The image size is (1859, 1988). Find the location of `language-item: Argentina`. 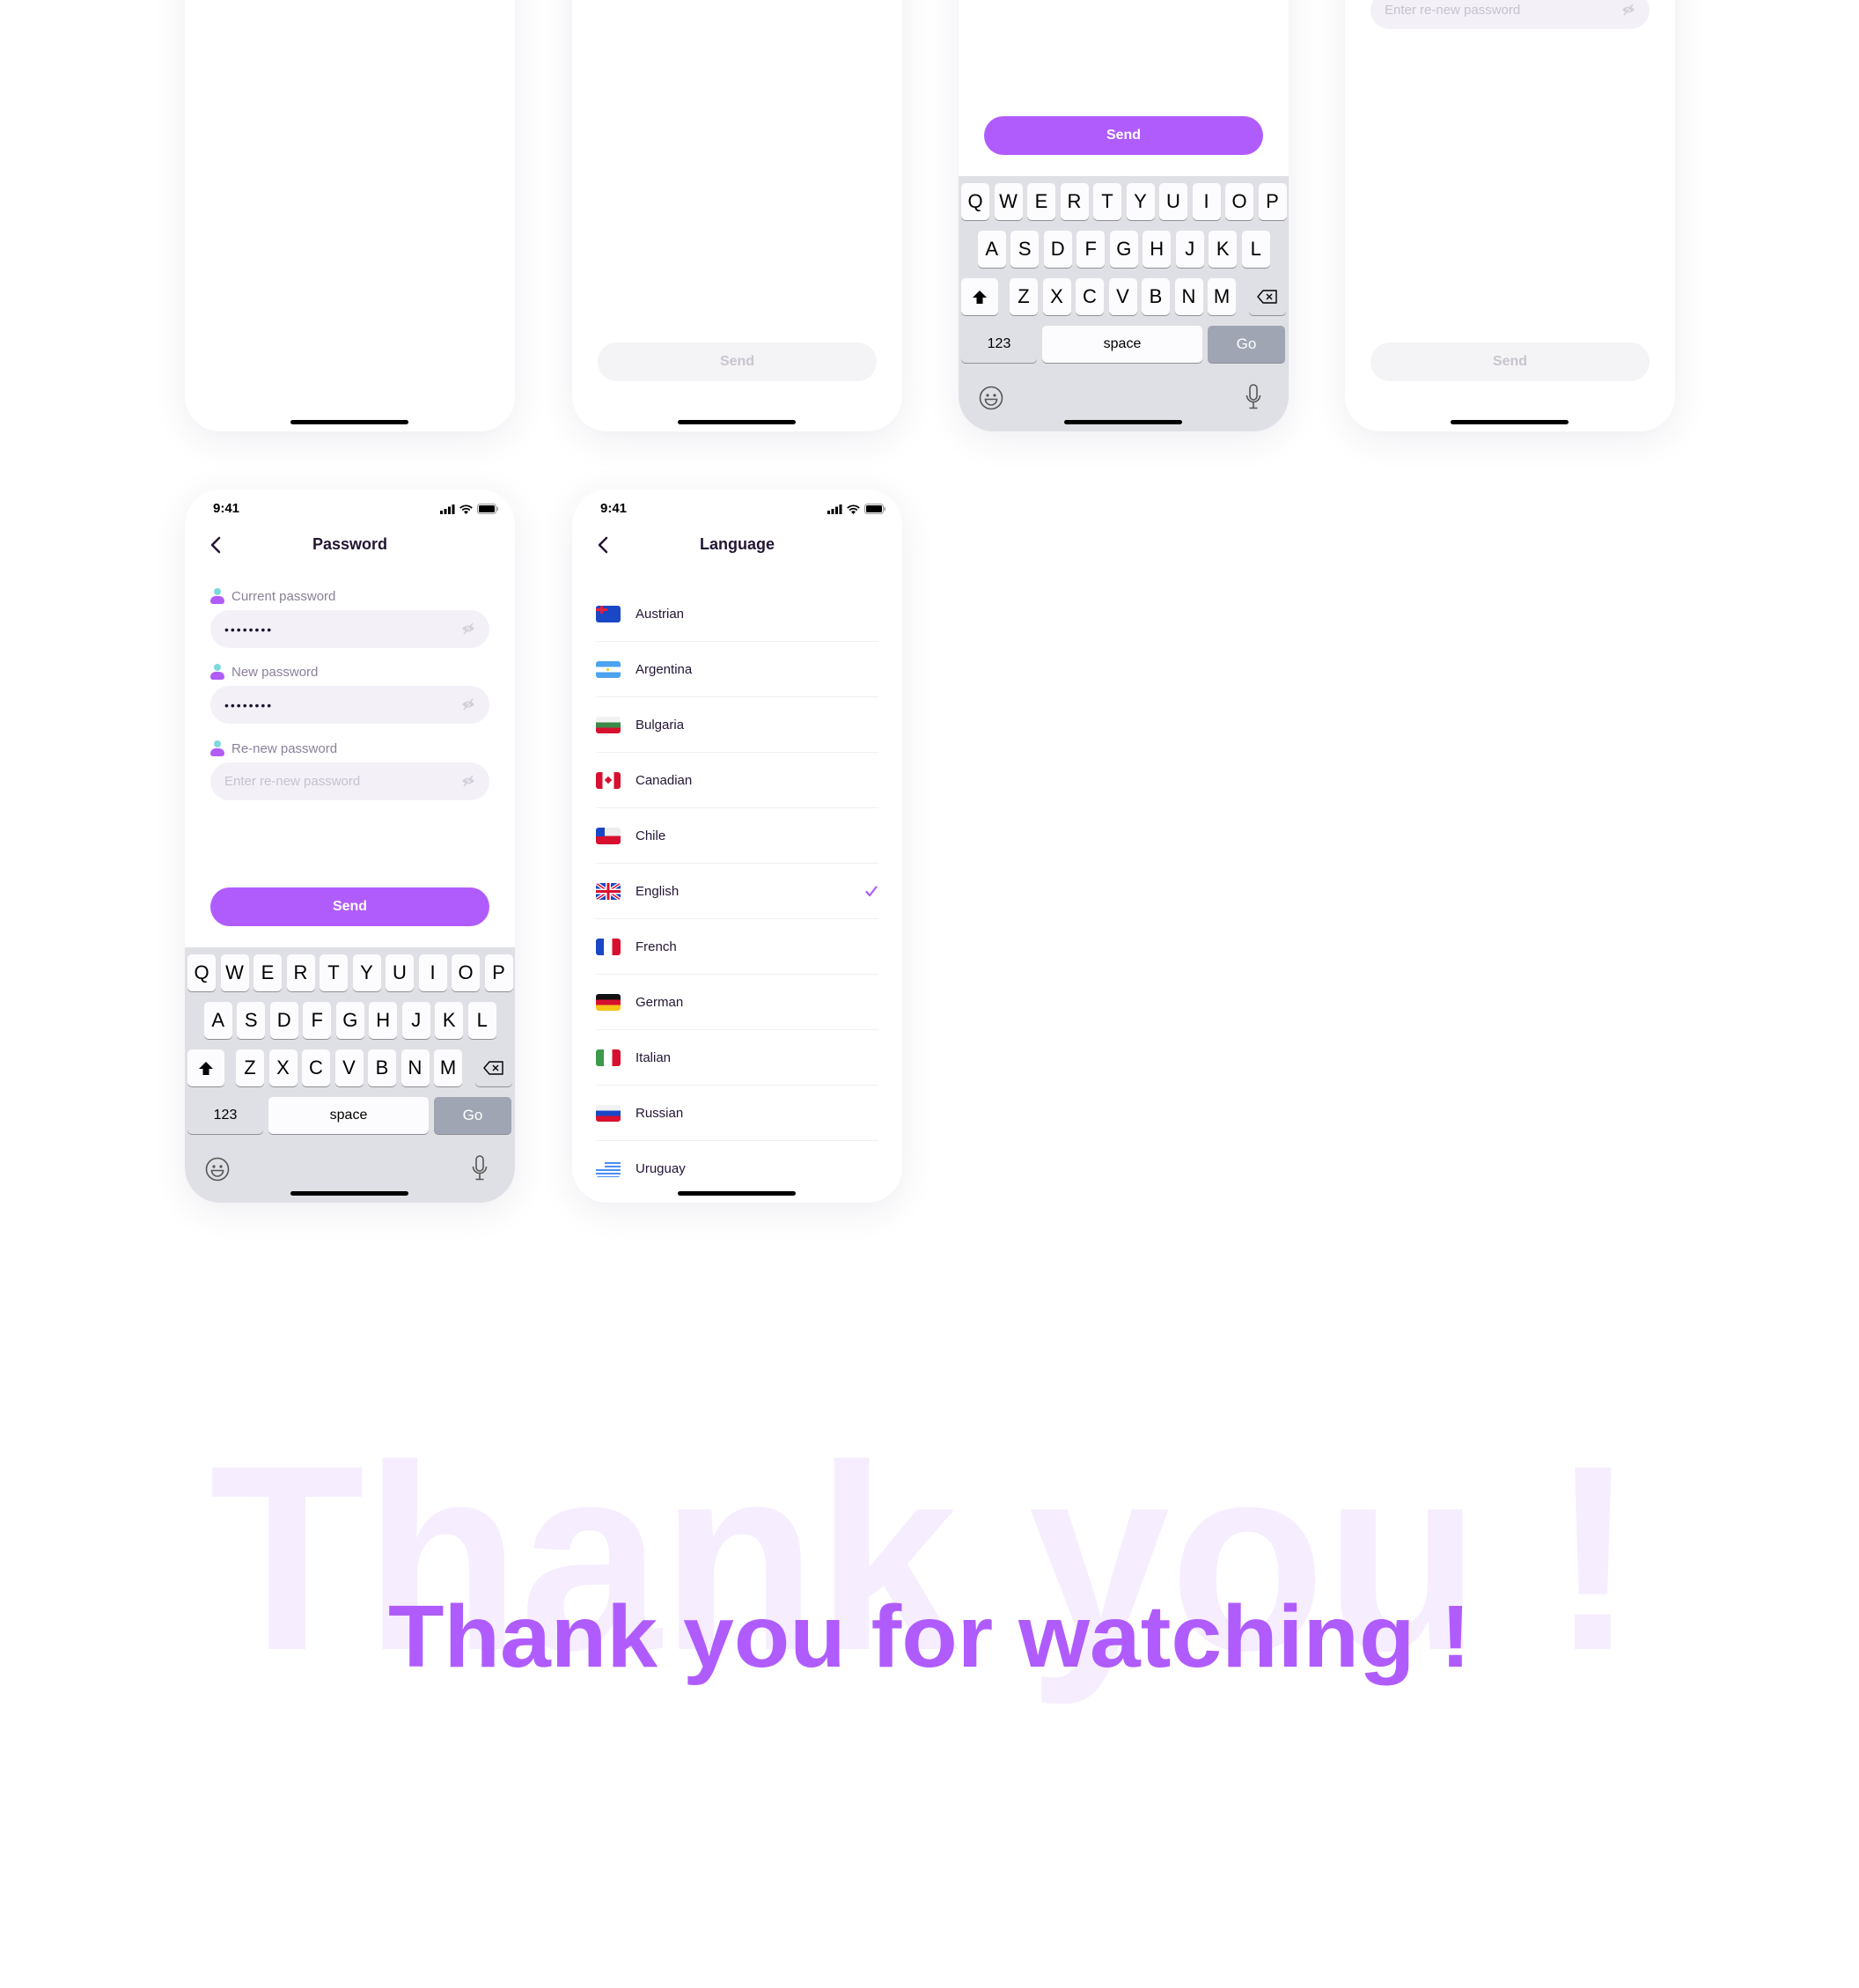

language-item: Argentina is located at coordinates (737, 669).